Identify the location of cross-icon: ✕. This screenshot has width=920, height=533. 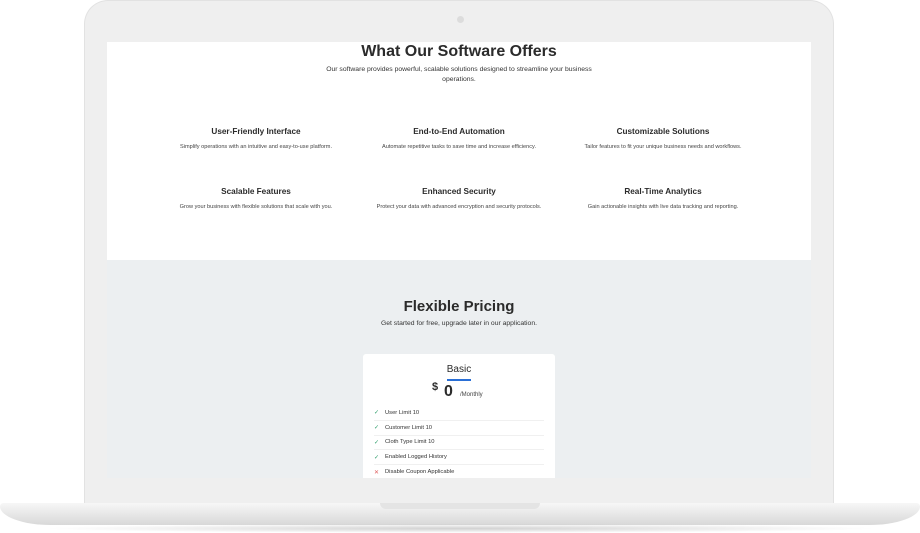
(377, 472).